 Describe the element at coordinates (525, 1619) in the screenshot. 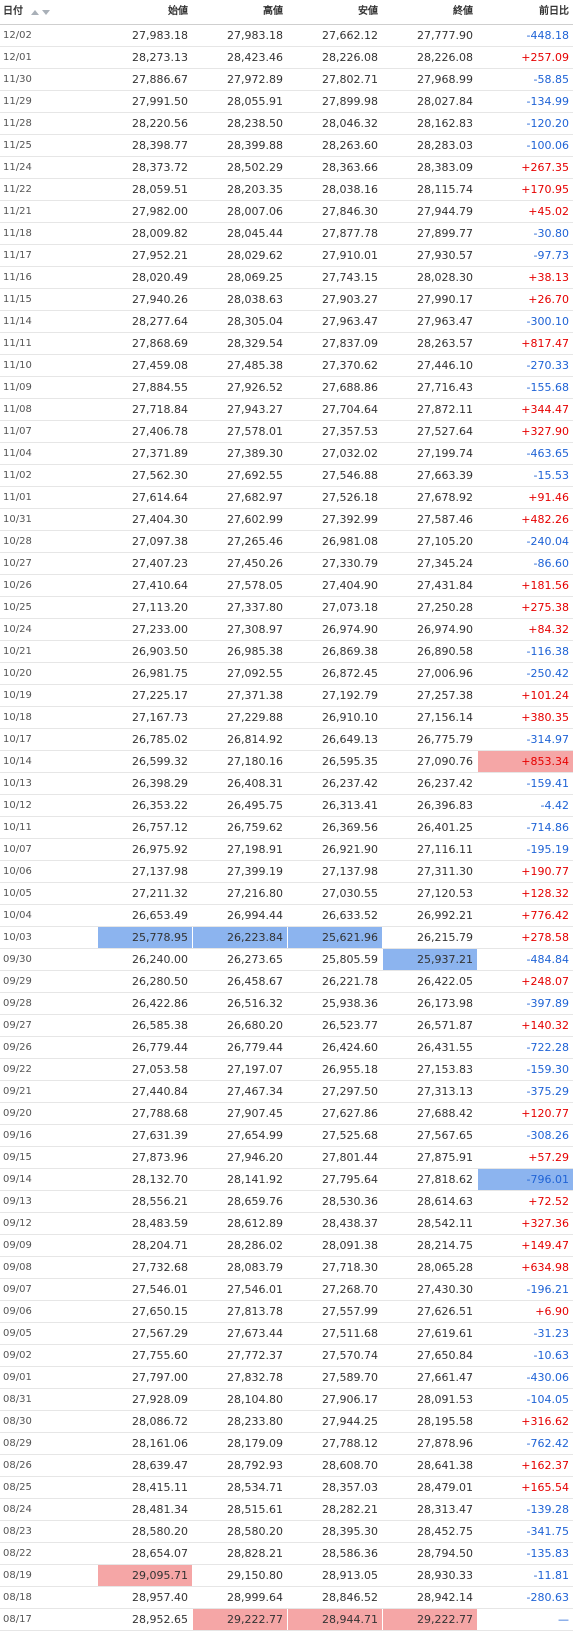

I see `change-cell: —` at that location.